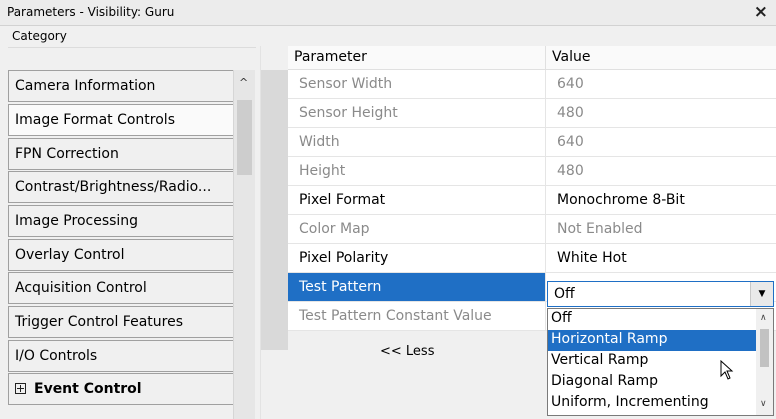 This screenshot has width=776, height=419. I want to click on scroll-up-icon: ^, so click(243, 82).